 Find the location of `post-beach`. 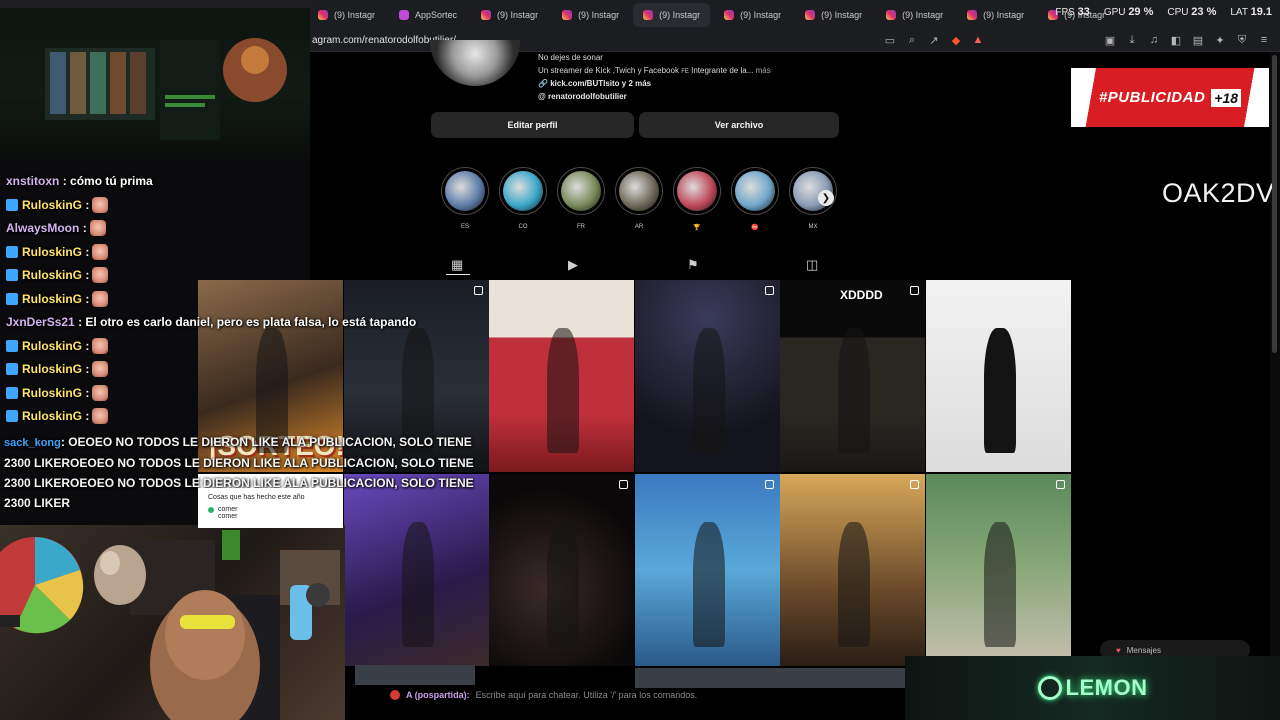

post-beach is located at coordinates (998, 570).